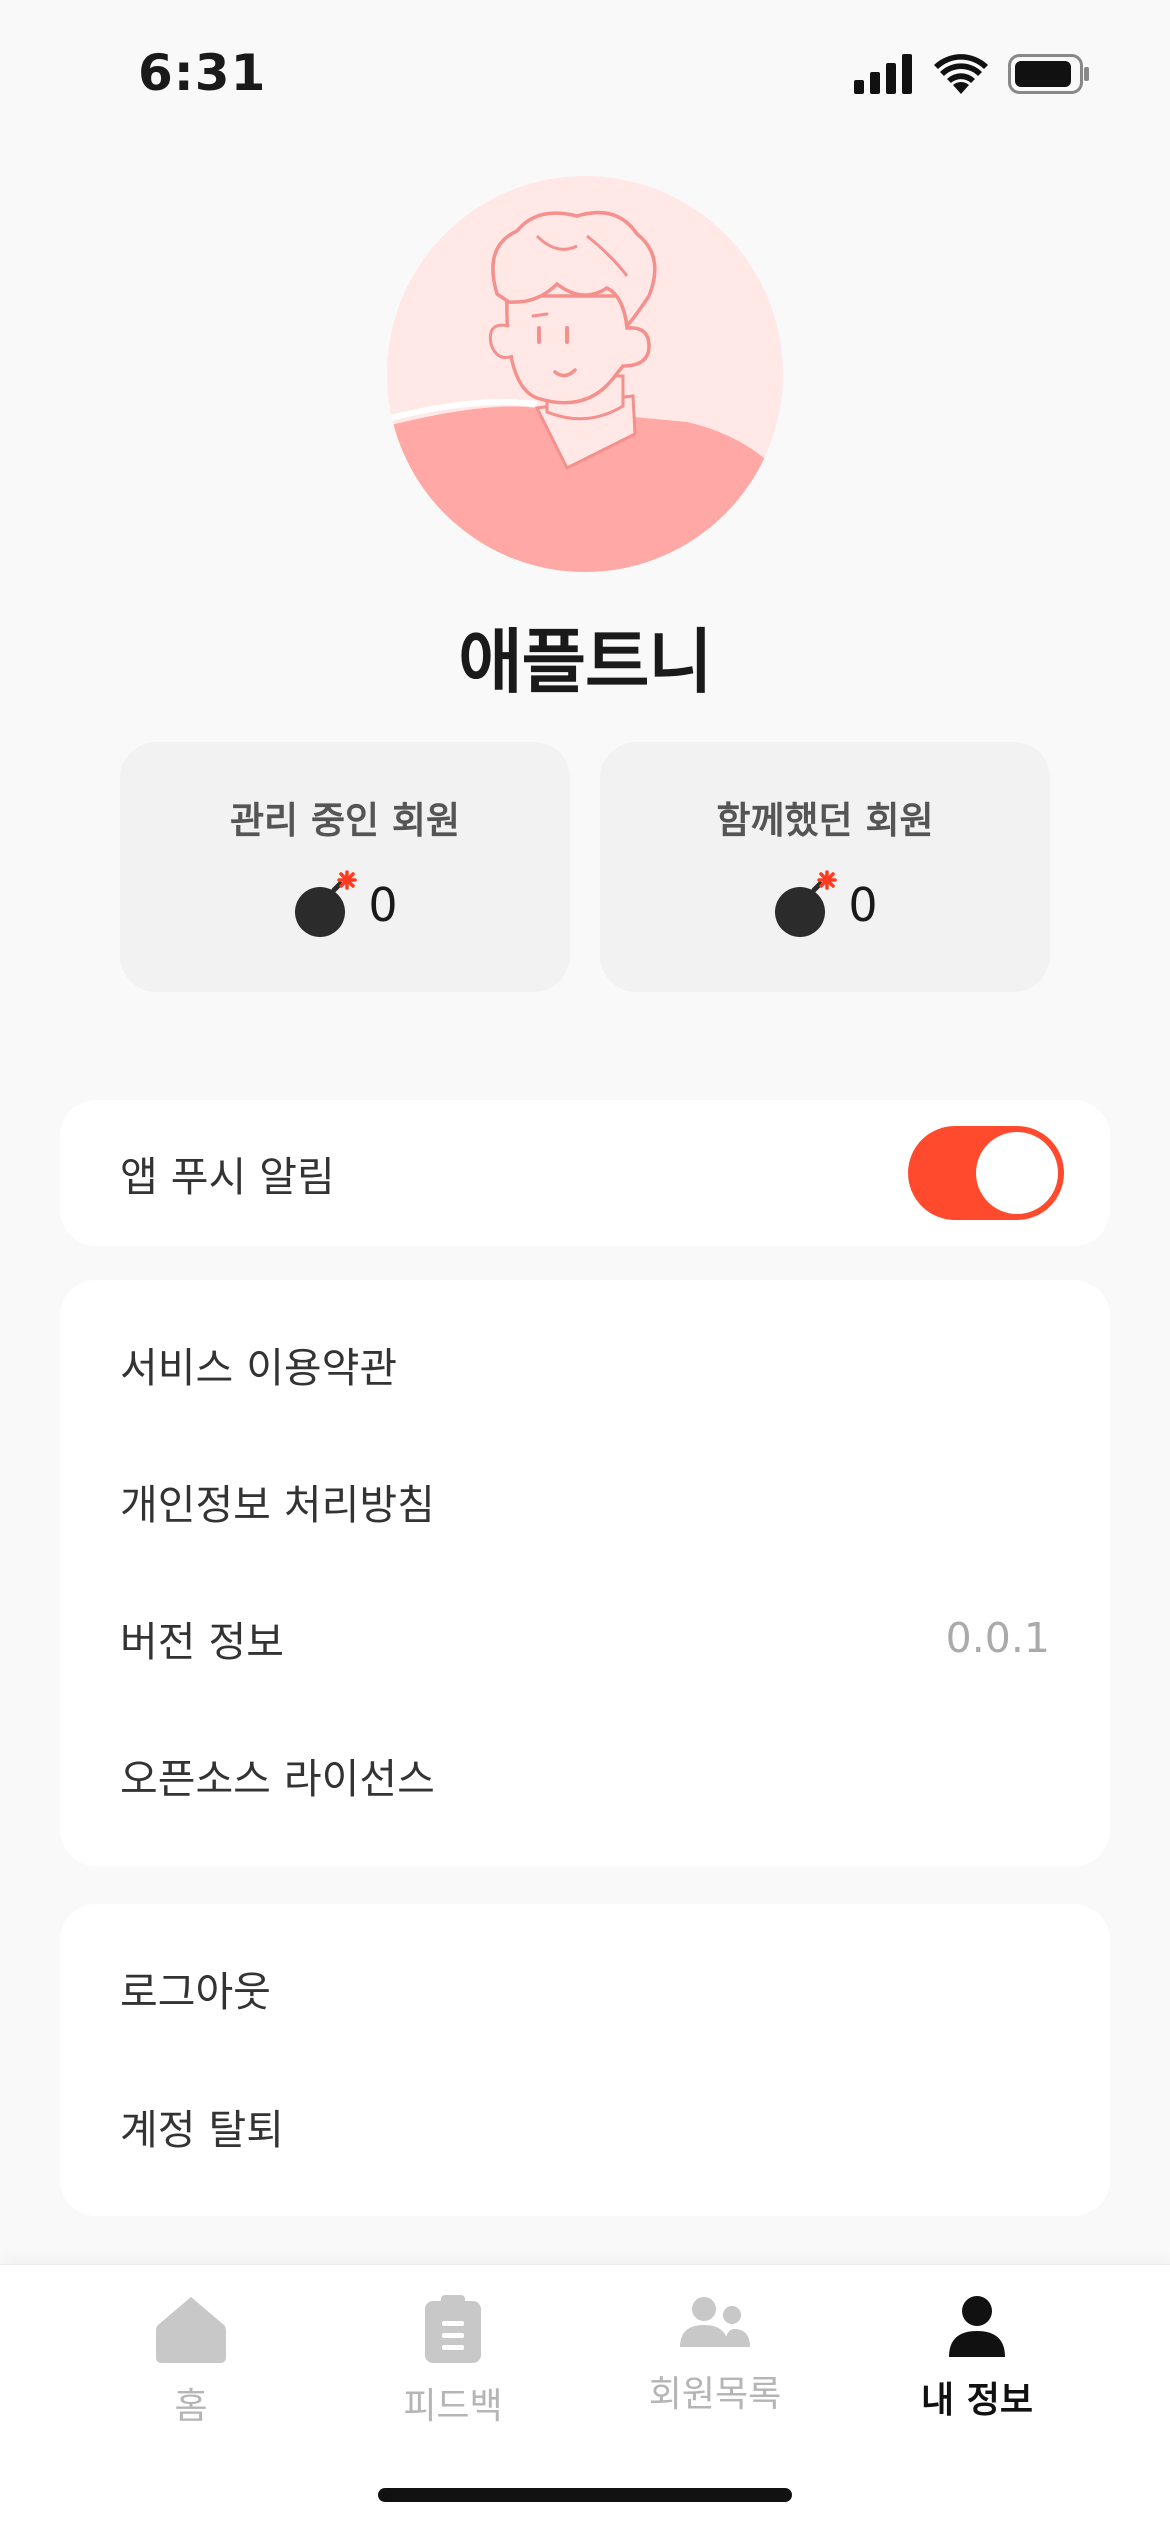 The width and height of the screenshot is (1170, 2532). I want to click on delete-account-row: 계정 탈퇴, so click(585, 2126).